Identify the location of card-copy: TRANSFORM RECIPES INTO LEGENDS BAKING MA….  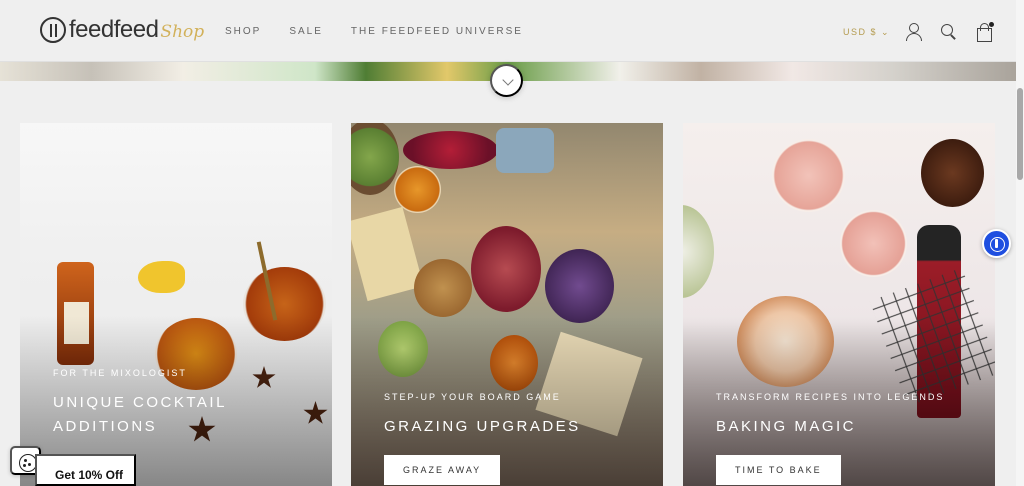
(830, 438).